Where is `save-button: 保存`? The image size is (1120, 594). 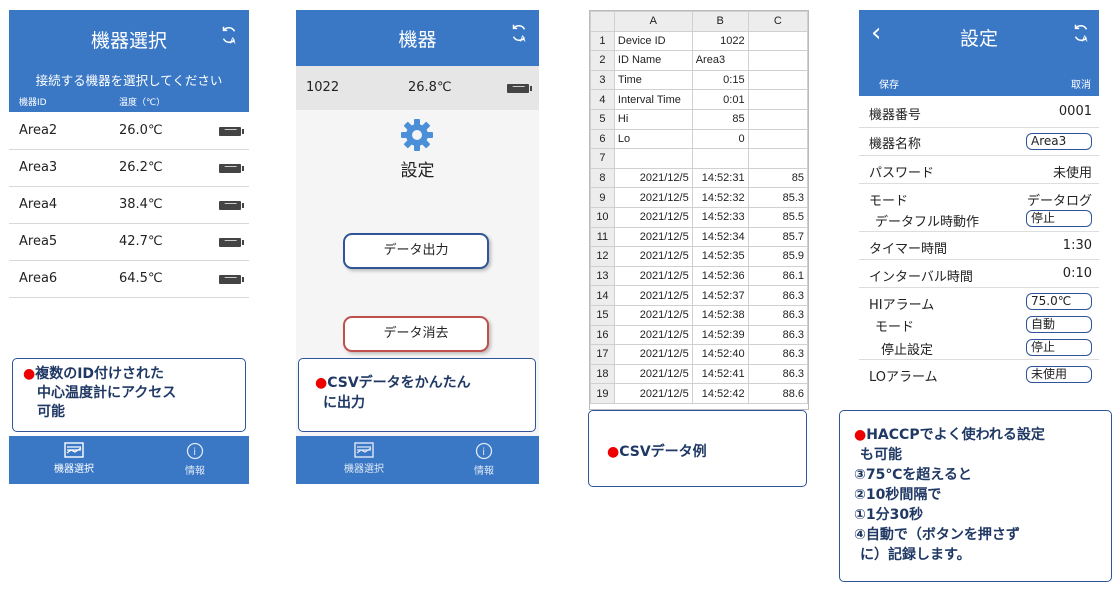
save-button: 保存 is located at coordinates (889, 83).